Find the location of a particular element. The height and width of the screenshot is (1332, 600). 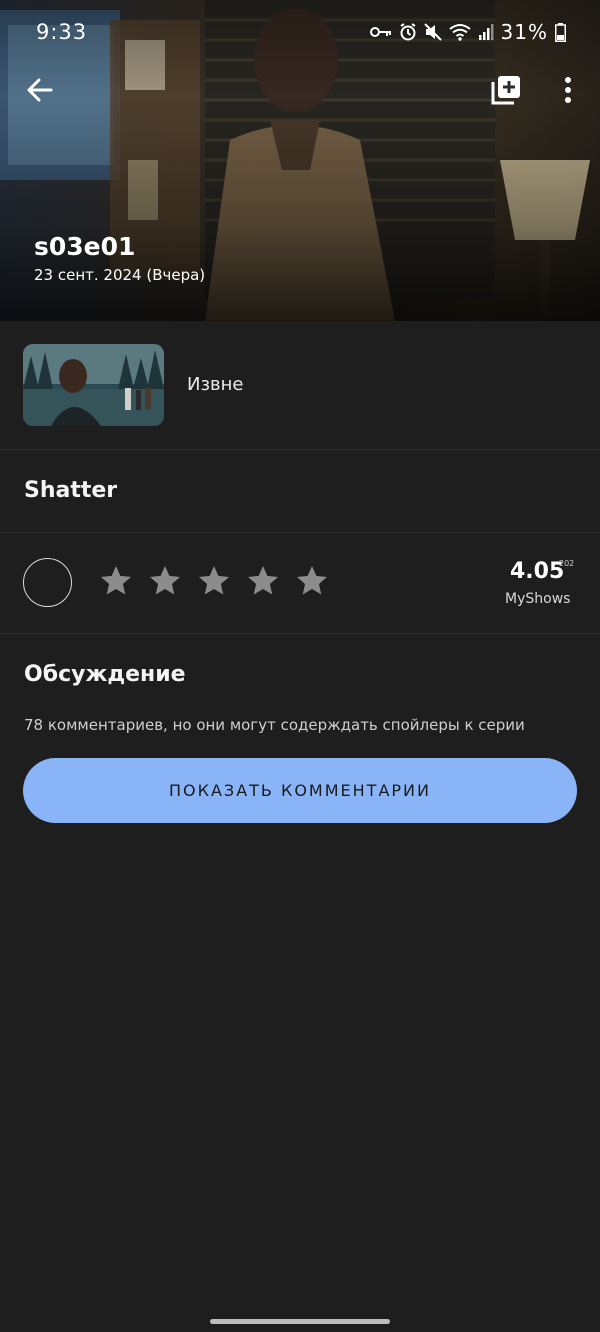

arrow-left-icon is located at coordinates (40, 90).